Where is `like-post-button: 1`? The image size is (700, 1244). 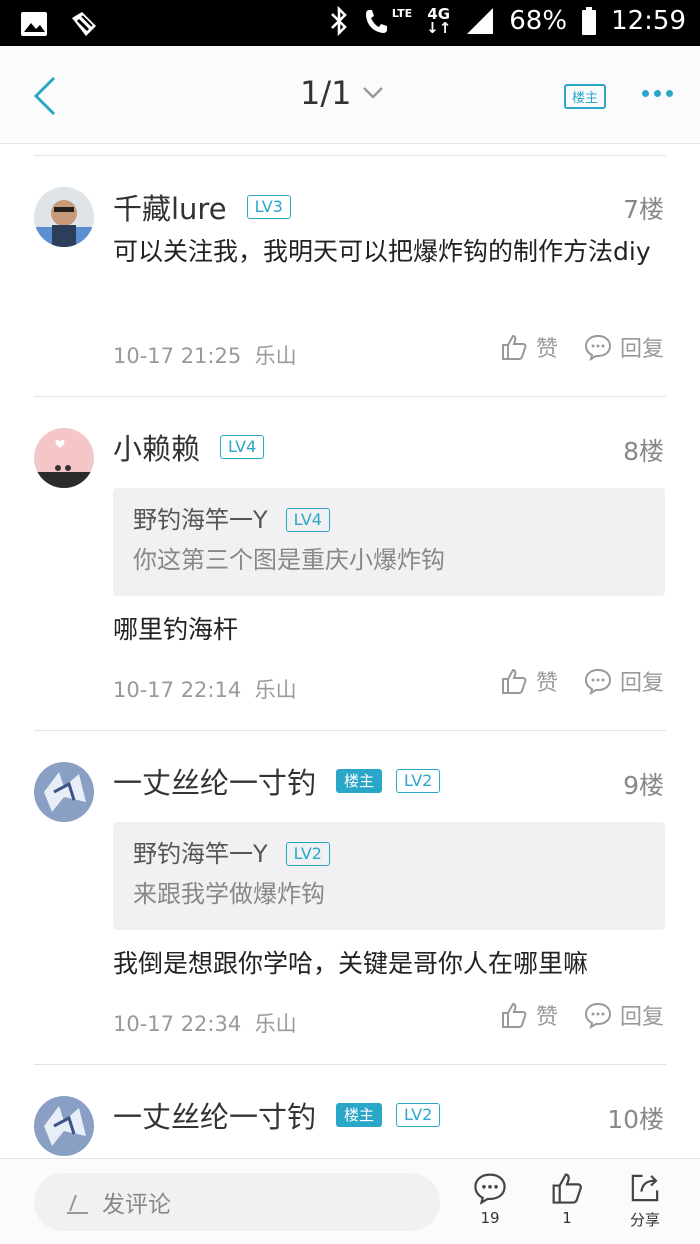
like-post-button: 1 is located at coordinates (567, 1199).